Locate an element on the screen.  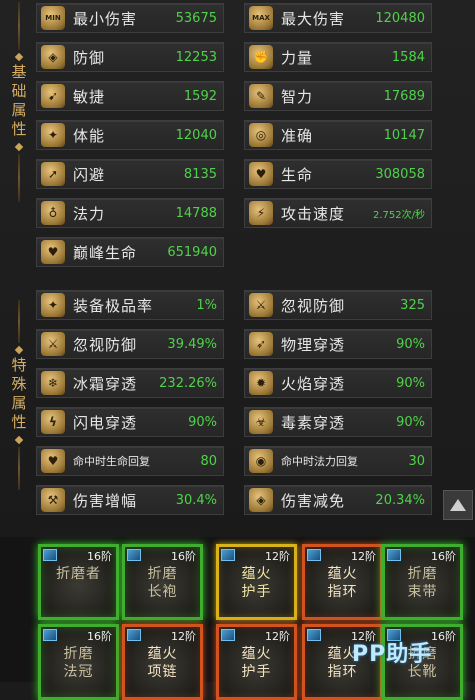
stat-label: 攻击速度 is located at coordinates (313, 213).